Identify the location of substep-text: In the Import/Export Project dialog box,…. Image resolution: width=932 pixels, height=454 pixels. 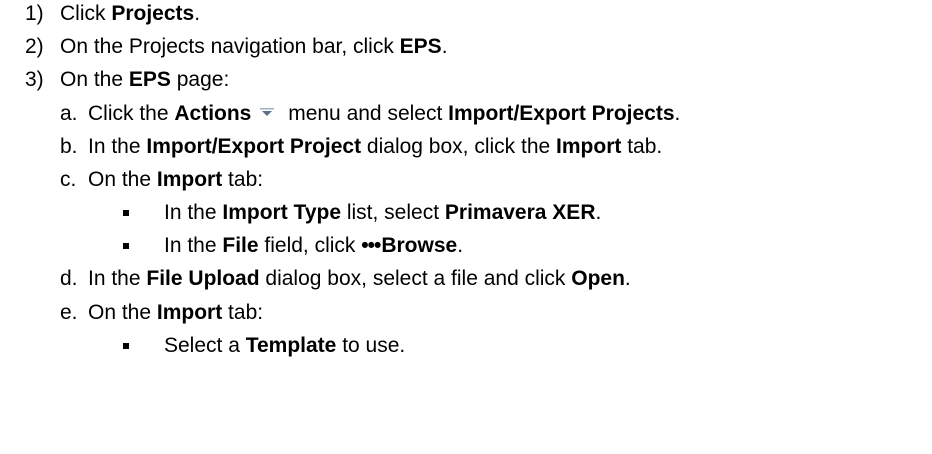
(375, 146).